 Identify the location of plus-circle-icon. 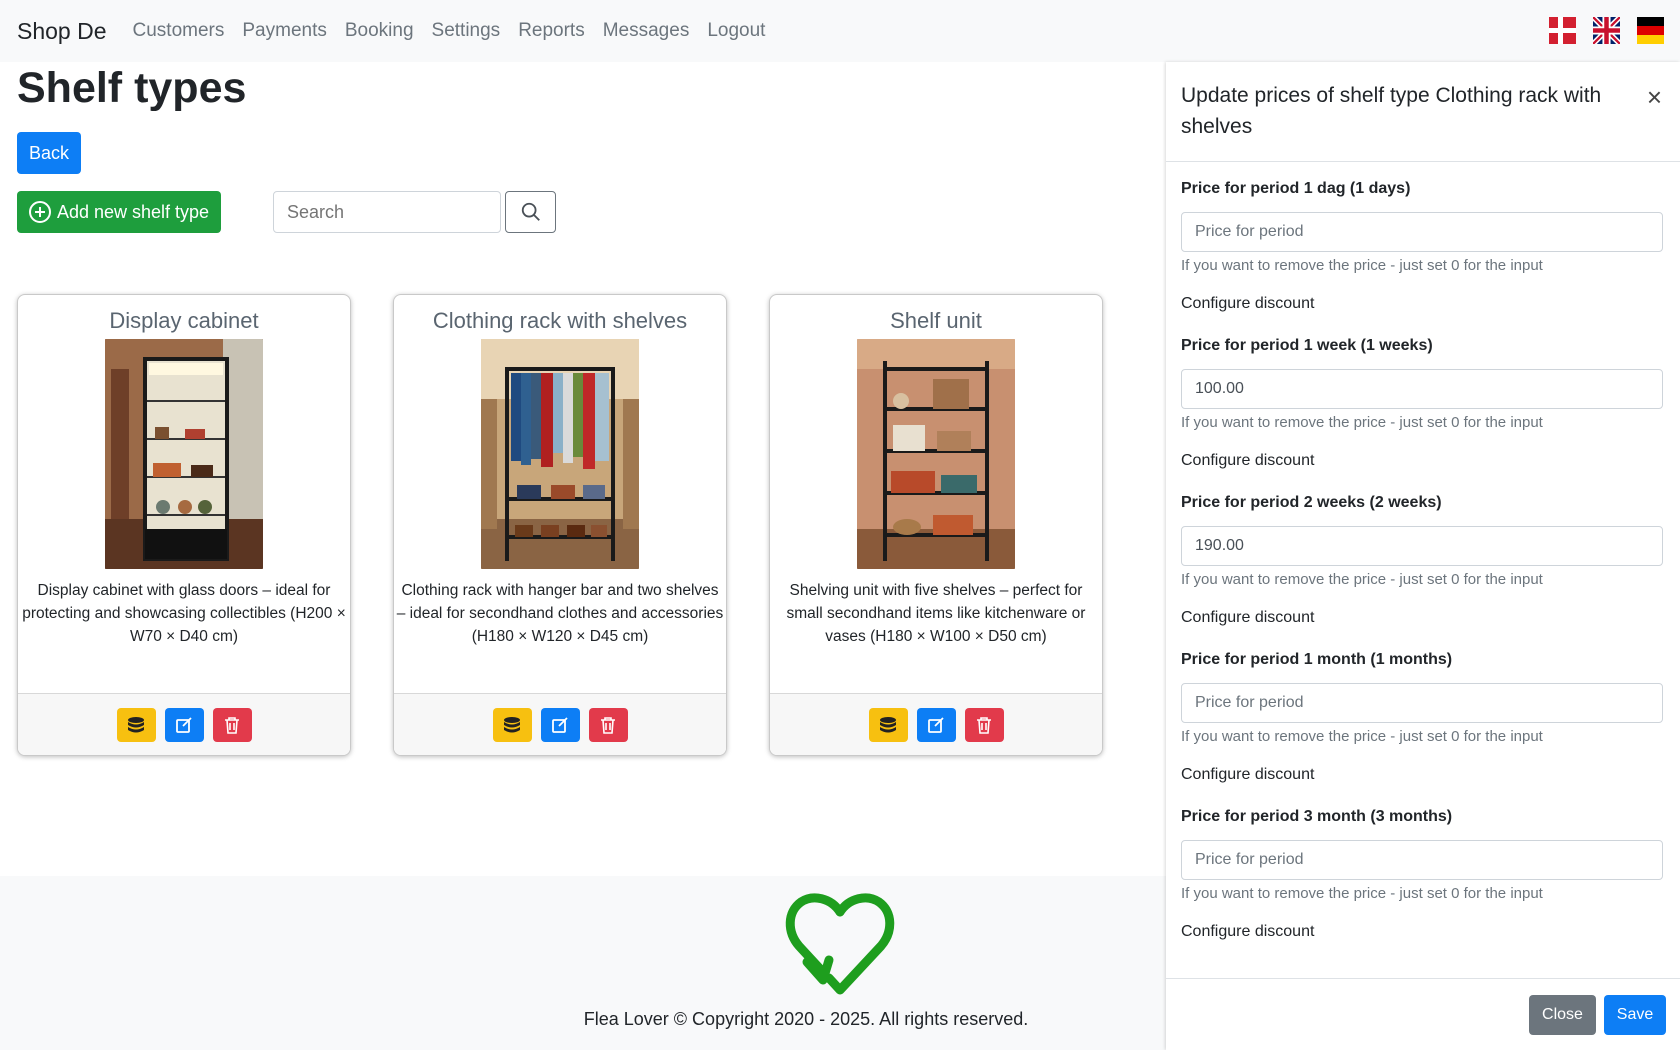
(39, 212).